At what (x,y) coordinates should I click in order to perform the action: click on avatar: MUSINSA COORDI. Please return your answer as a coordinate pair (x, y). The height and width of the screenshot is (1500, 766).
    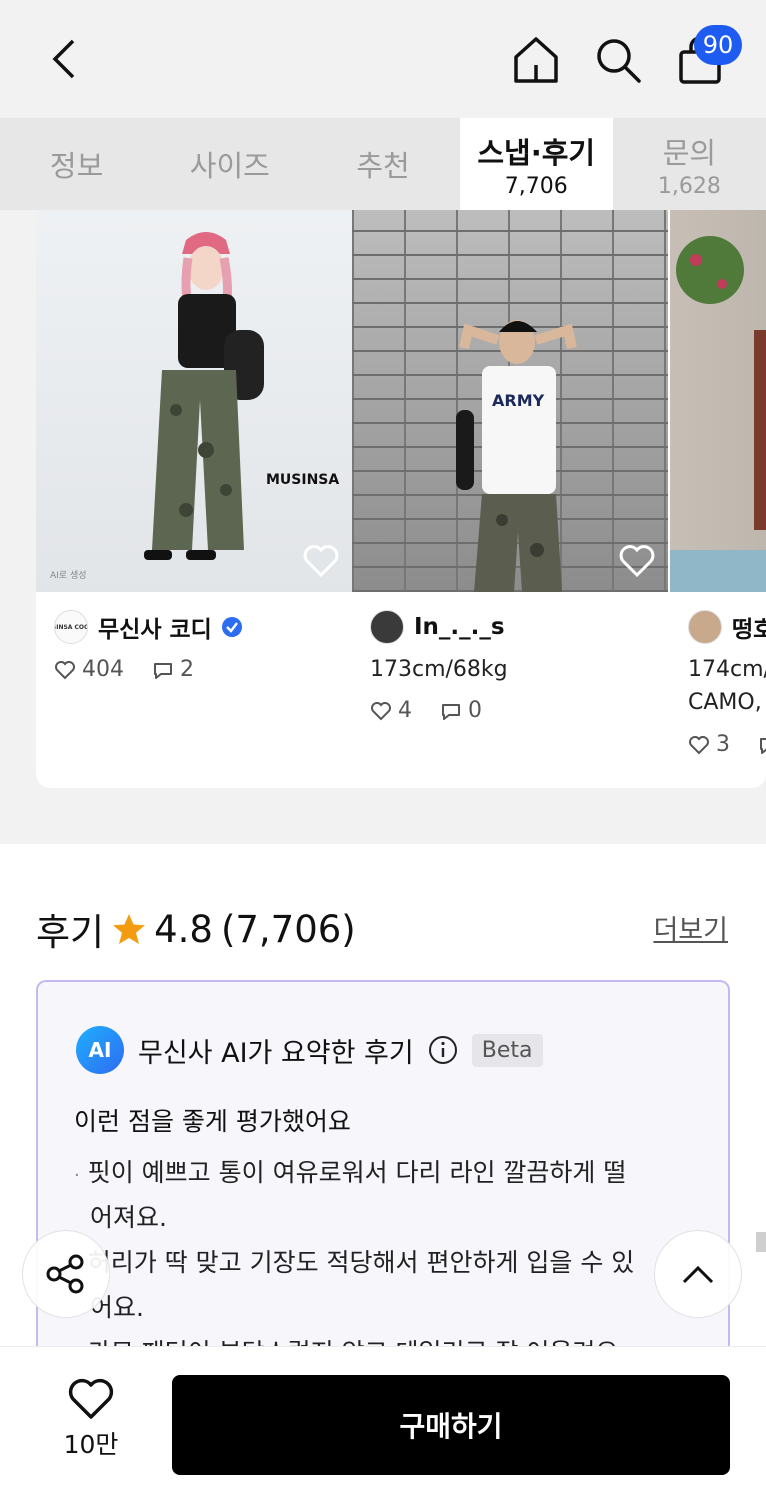
    Looking at the image, I should click on (71, 627).